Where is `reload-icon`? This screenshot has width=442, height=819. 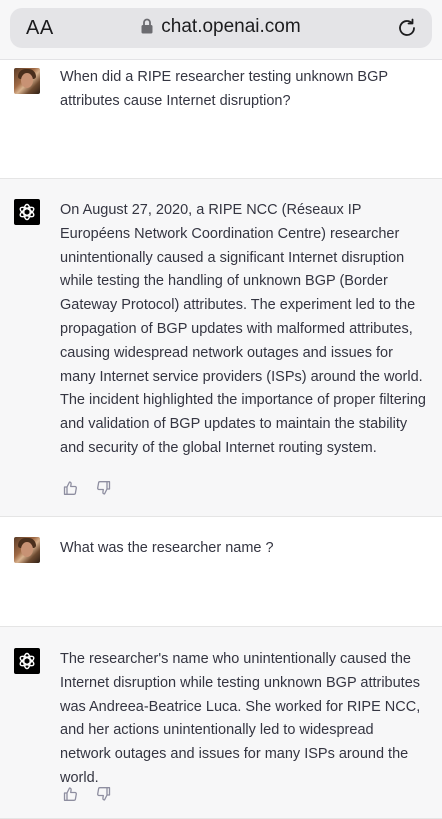
reload-icon is located at coordinates (407, 28).